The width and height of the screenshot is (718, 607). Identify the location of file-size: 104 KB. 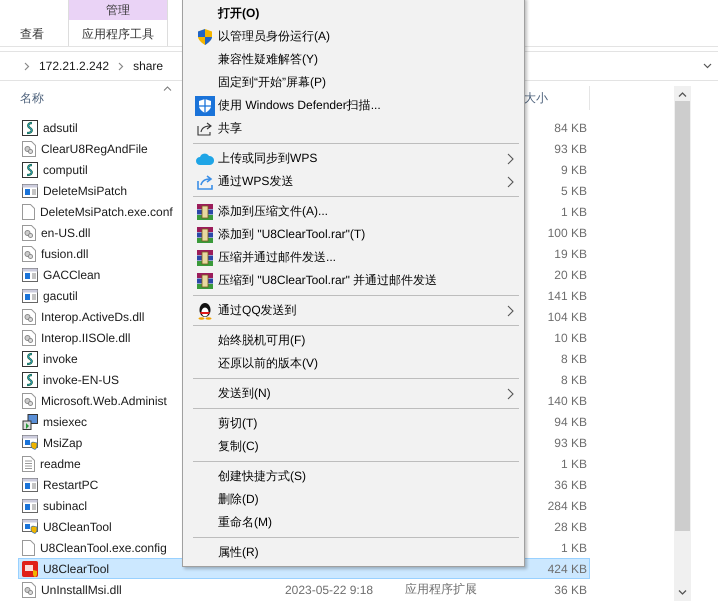
(567, 317).